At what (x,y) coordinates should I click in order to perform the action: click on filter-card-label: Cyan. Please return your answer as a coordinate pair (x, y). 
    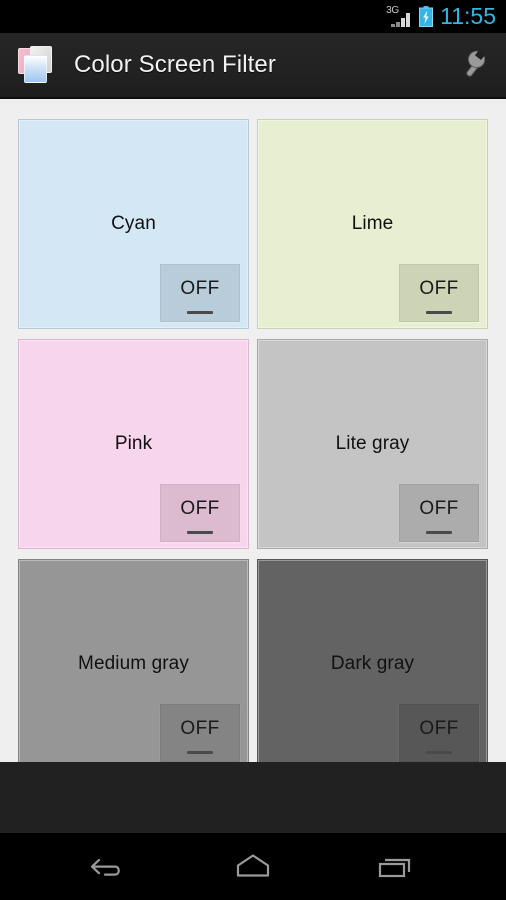
    Looking at the image, I should click on (133, 223).